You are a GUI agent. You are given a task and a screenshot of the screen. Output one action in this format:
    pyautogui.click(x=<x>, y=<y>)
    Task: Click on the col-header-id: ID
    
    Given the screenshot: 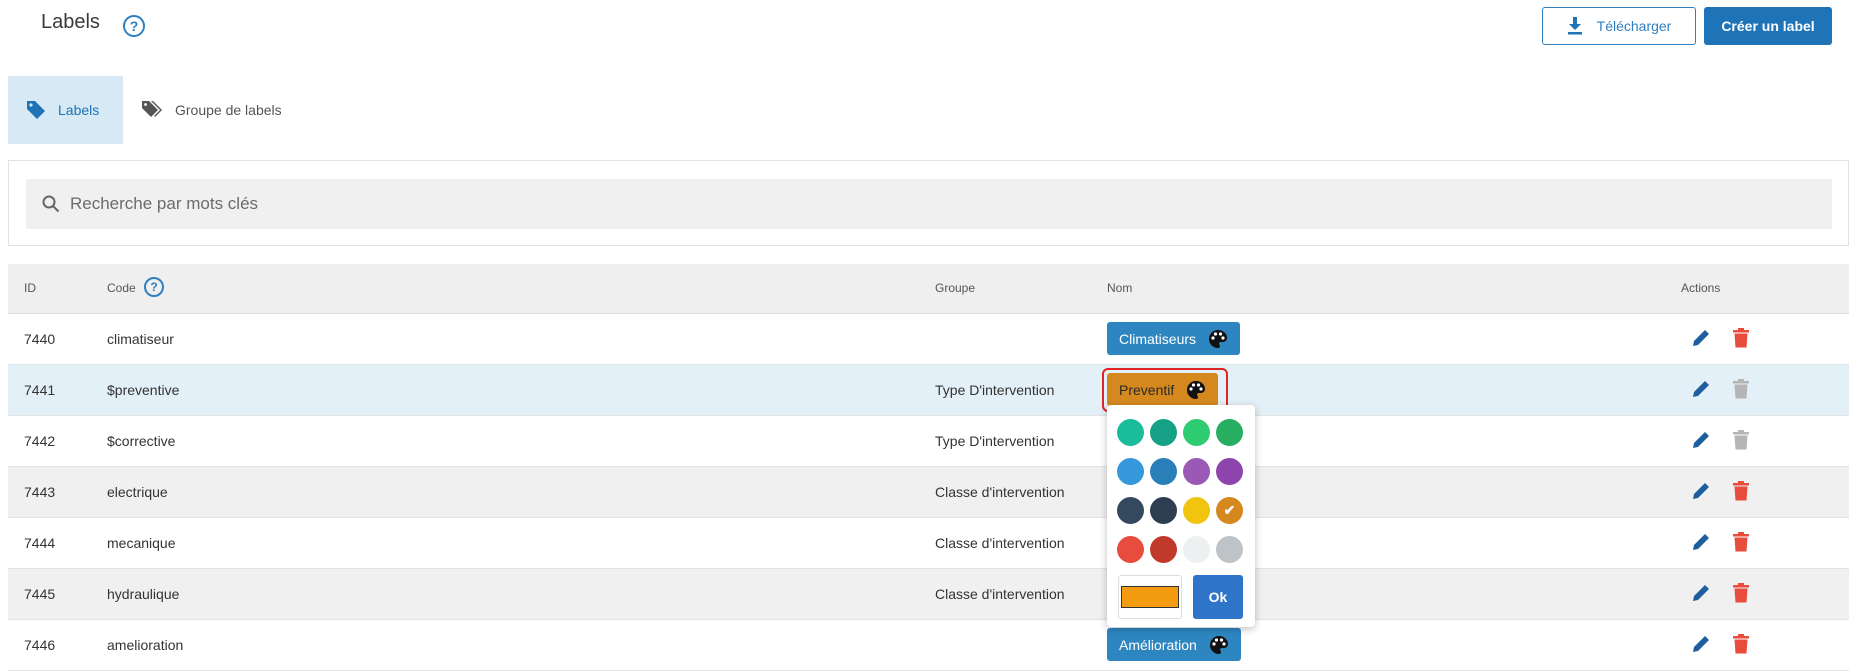 What is the action you would take?
    pyautogui.click(x=30, y=288)
    